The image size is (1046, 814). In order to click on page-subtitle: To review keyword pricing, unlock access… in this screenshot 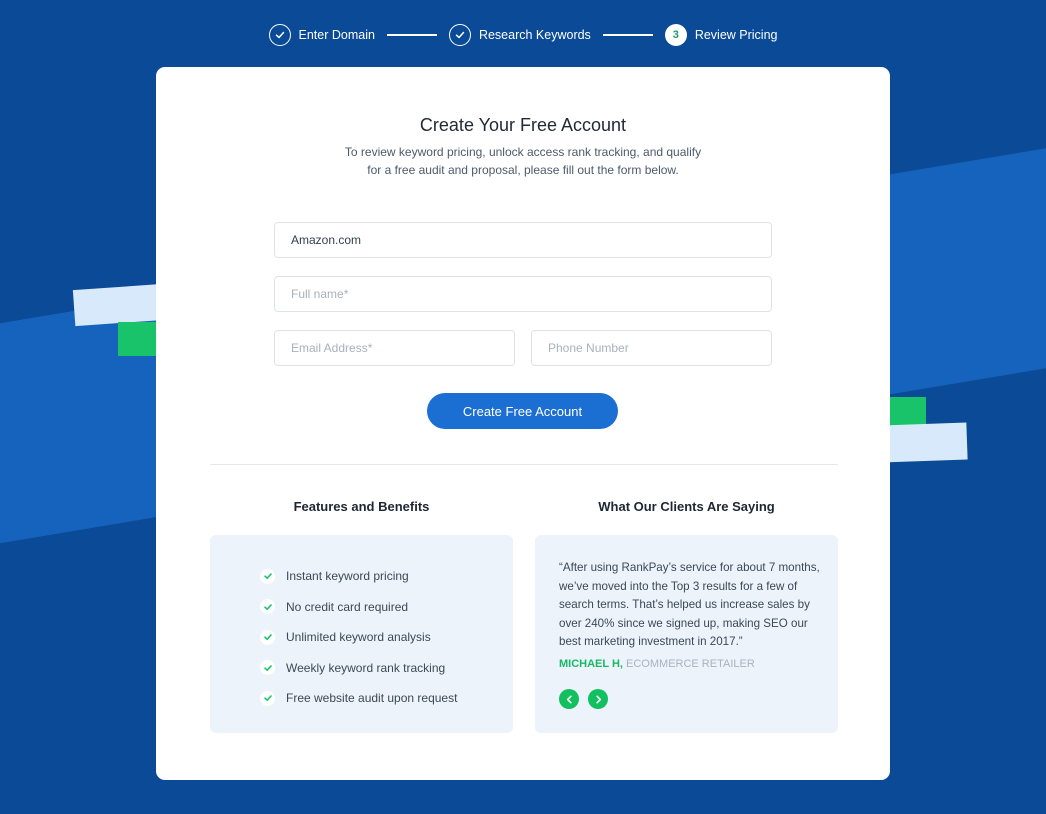, I will do `click(523, 161)`.